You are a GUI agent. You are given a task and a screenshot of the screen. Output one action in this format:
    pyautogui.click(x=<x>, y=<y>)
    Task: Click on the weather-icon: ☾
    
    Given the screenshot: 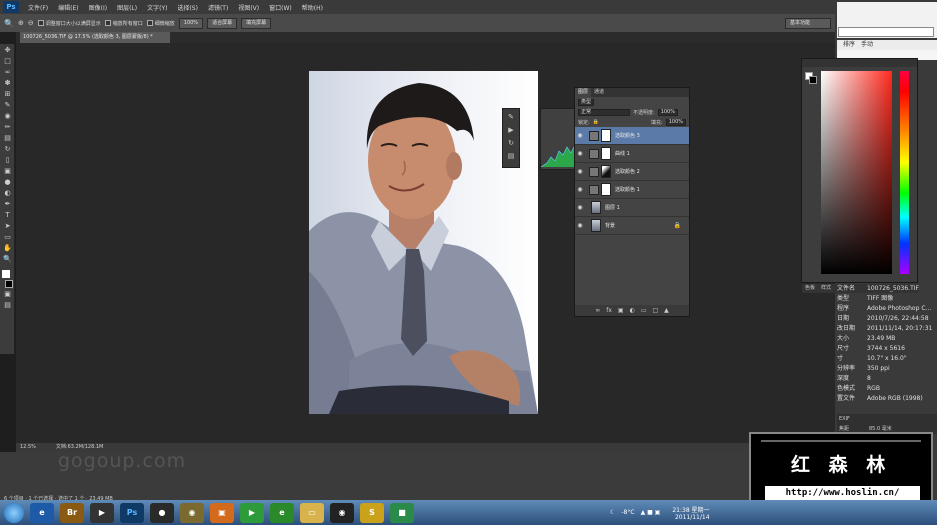 What is the action you would take?
    pyautogui.click(x=612, y=512)
    